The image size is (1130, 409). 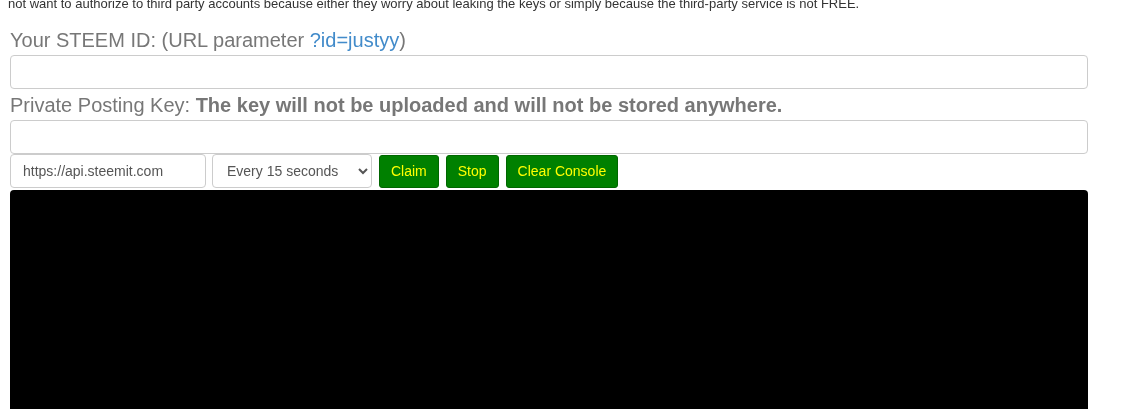 What do you see at coordinates (354, 40) in the screenshot?
I see `url-parameter-link: ?id=justyy` at bounding box center [354, 40].